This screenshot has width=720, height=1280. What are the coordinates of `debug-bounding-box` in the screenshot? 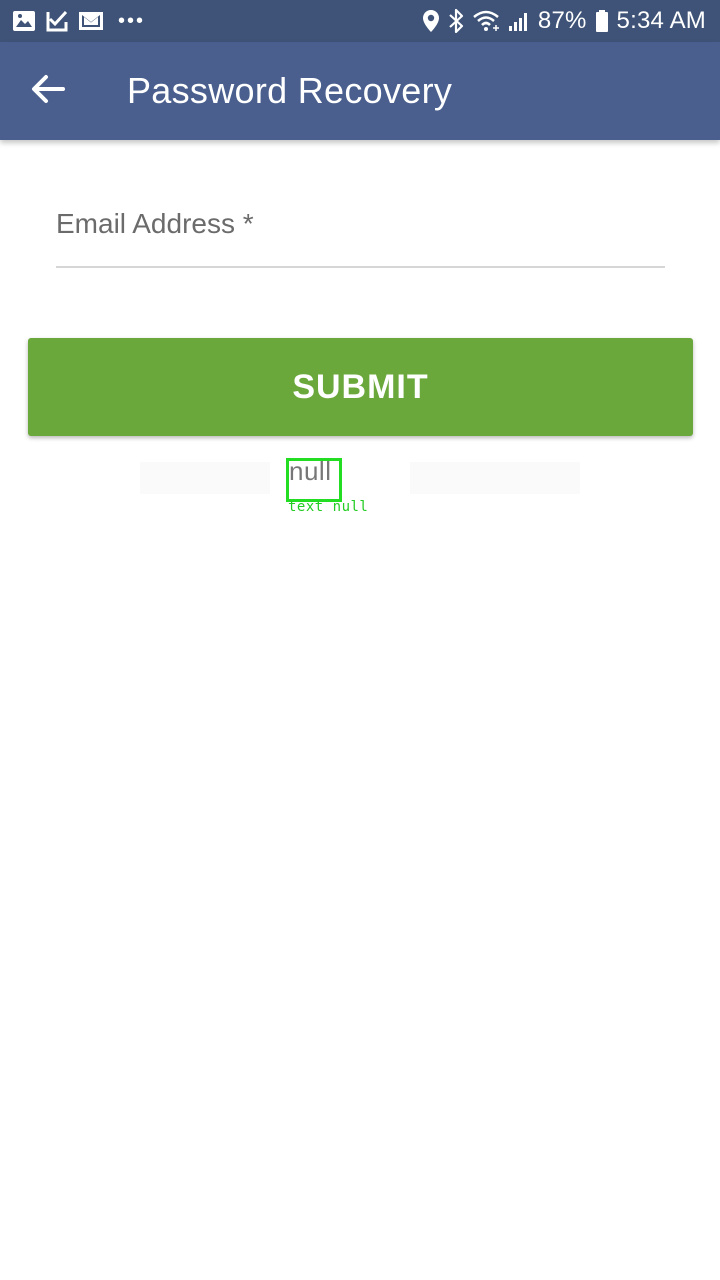 It's located at (314, 480).